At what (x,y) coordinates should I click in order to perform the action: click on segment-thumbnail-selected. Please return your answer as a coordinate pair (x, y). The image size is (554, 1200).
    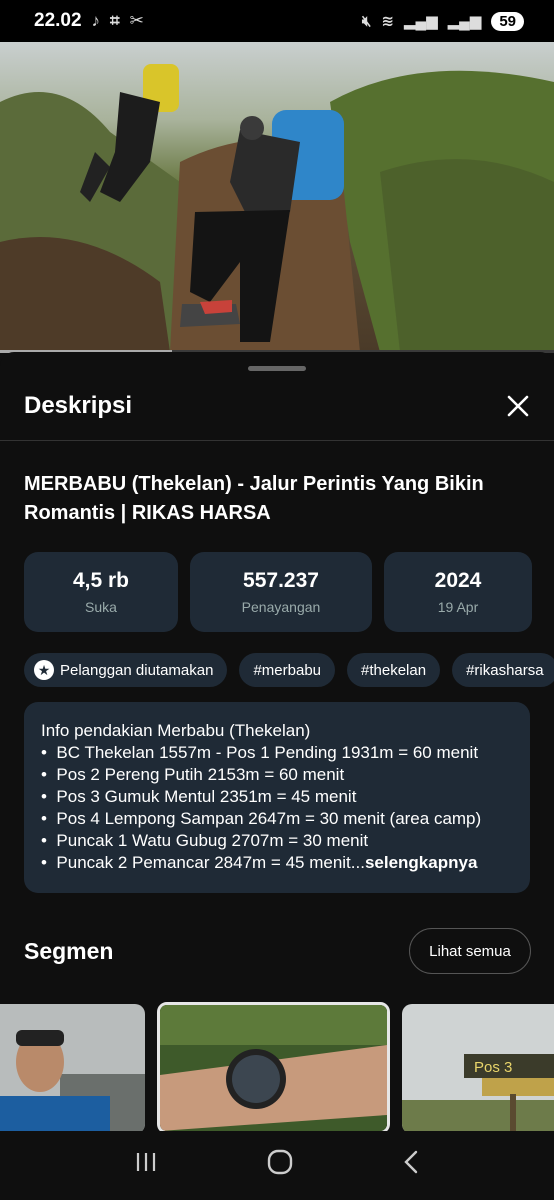
    Looking at the image, I should click on (273, 1068).